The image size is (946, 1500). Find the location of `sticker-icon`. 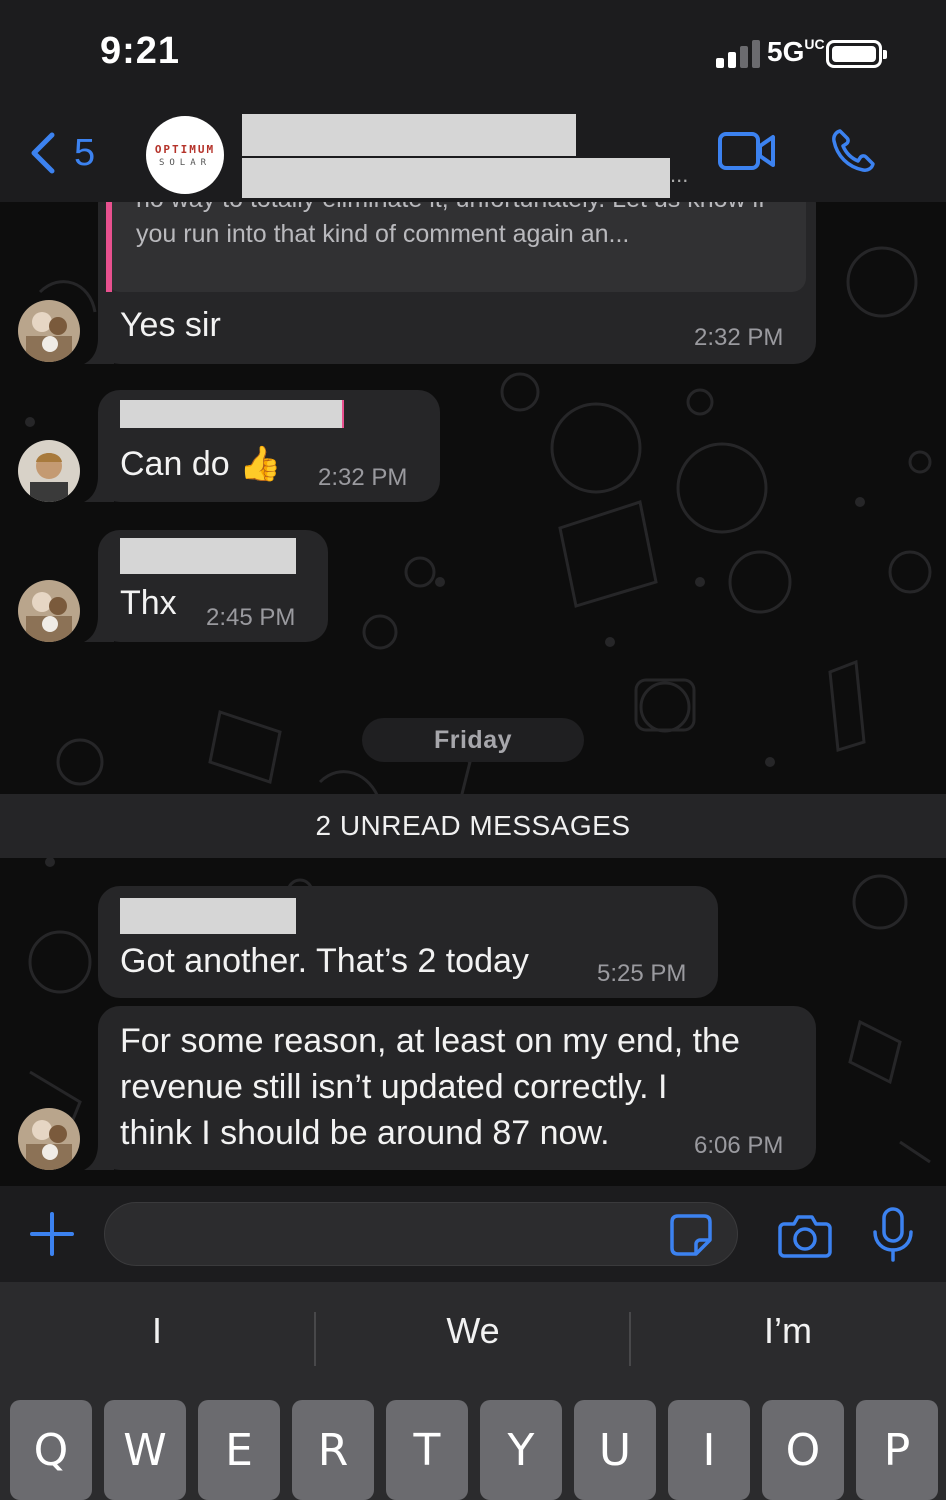

sticker-icon is located at coordinates (691, 1235).